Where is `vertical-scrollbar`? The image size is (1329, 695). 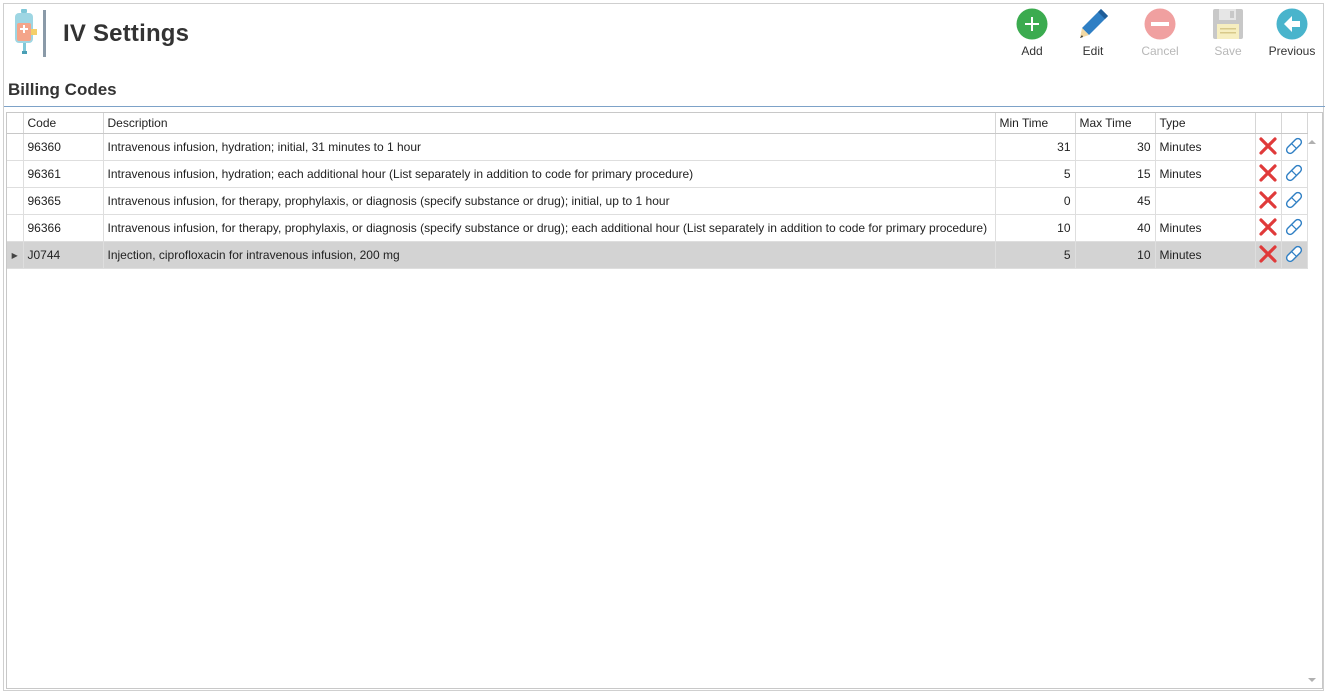
vertical-scrollbar is located at coordinates (1312, 410).